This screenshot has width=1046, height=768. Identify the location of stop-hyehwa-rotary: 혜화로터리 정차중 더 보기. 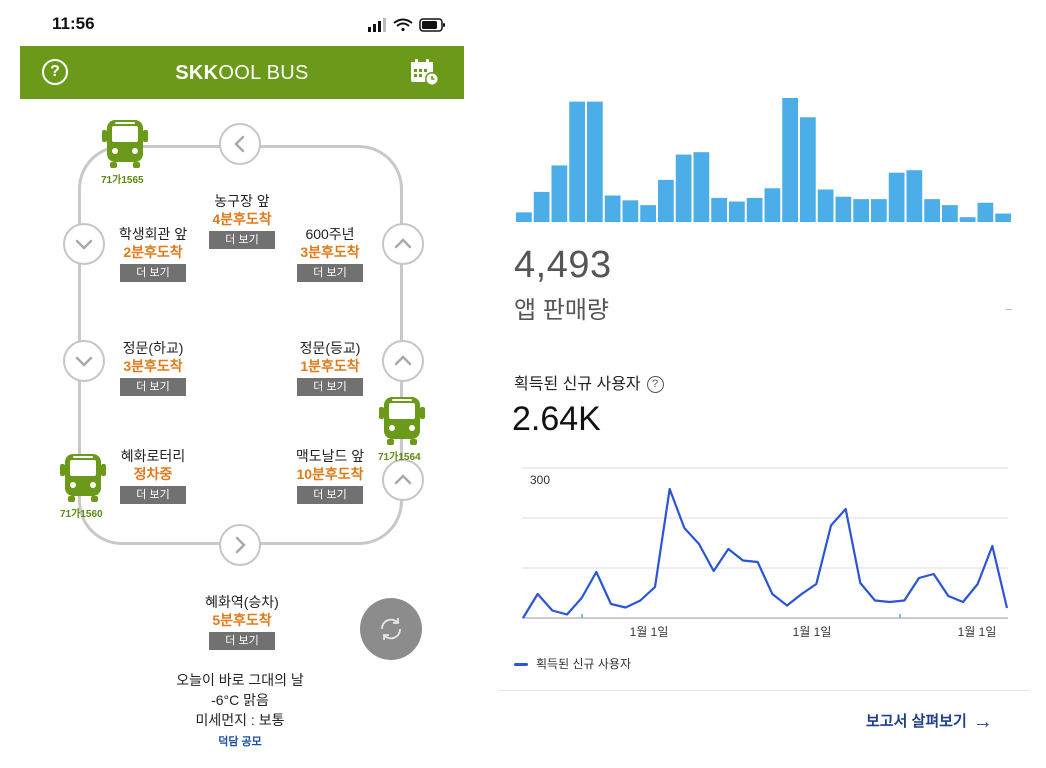
(153, 475).